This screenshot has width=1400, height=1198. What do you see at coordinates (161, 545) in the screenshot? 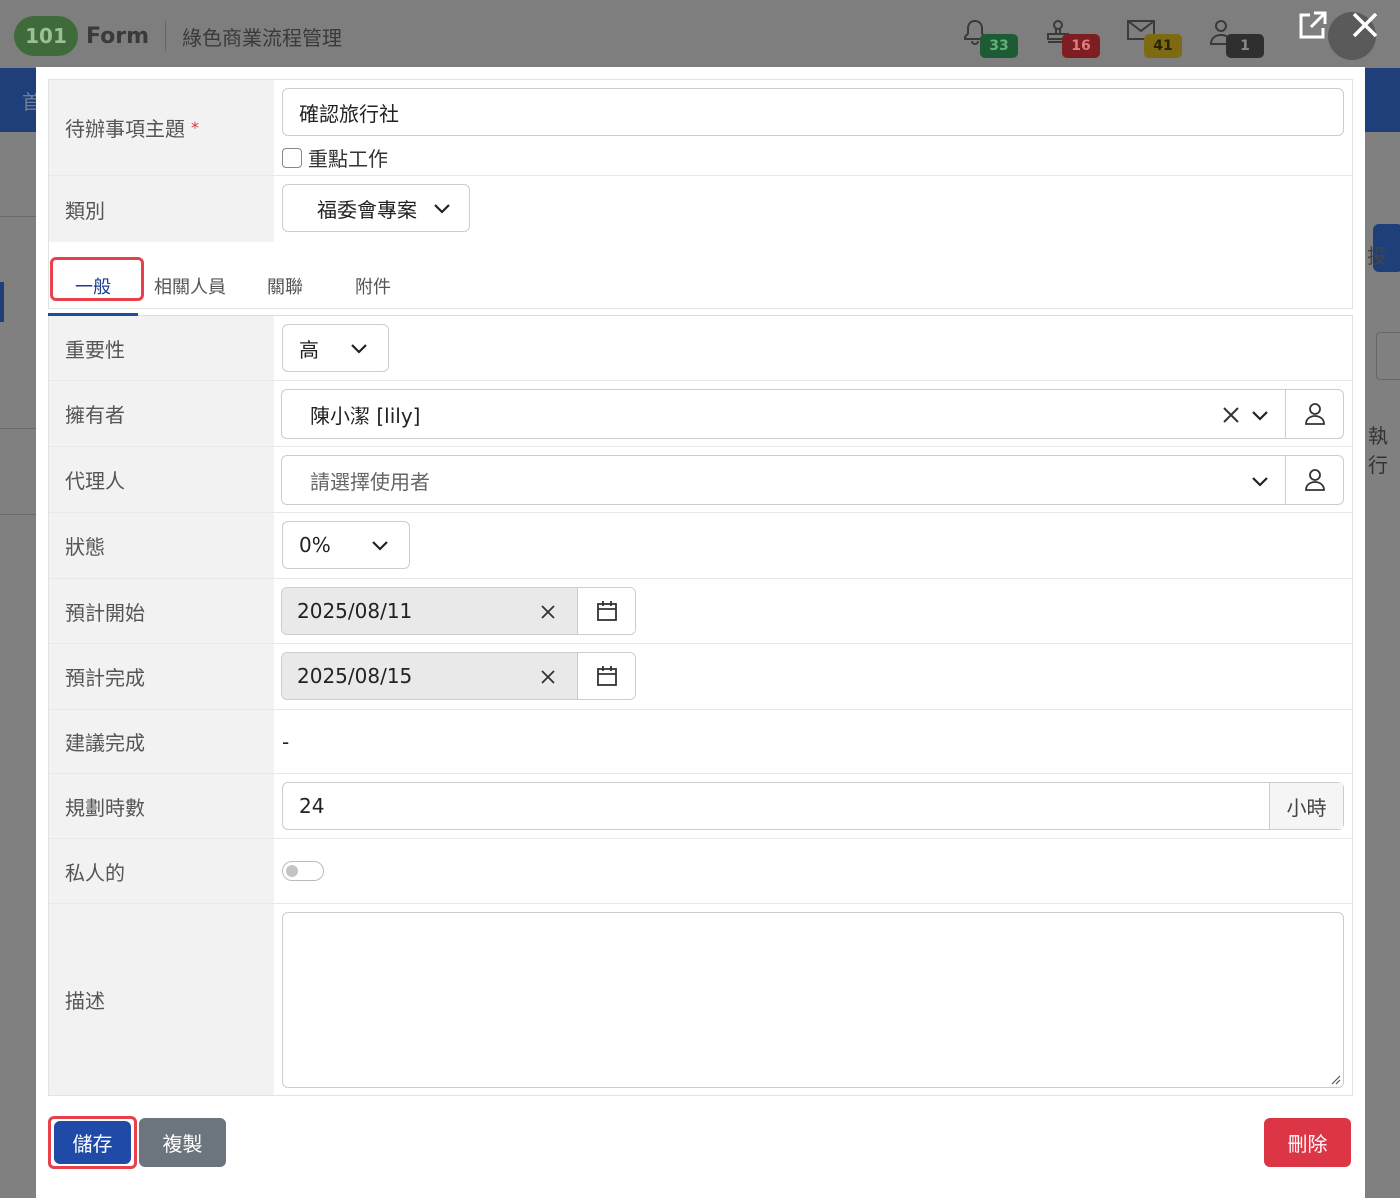
I see `status-label: 狀態` at bounding box center [161, 545].